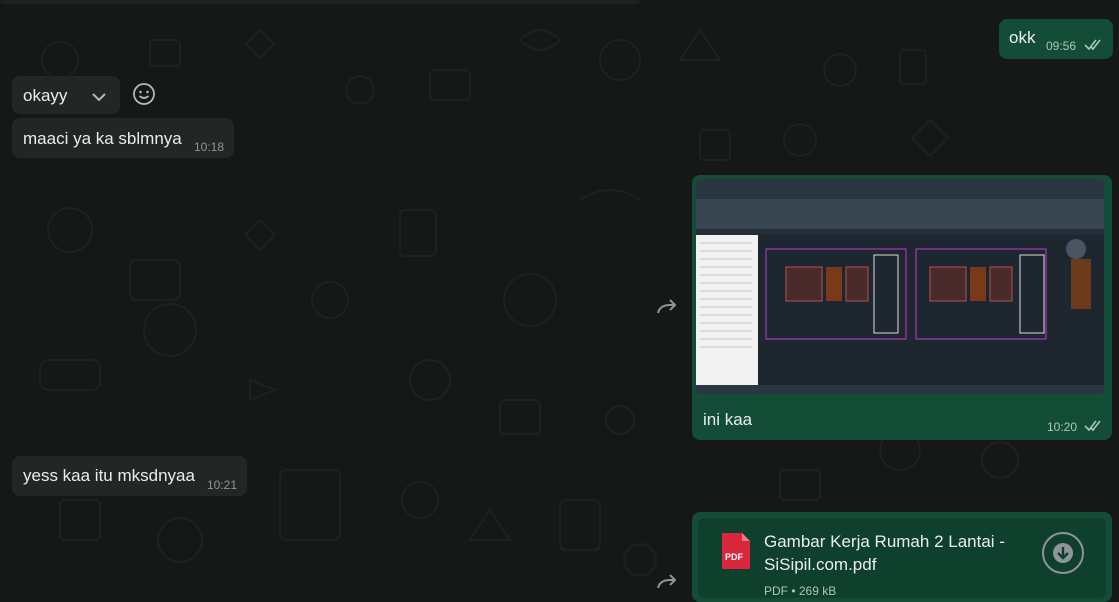  What do you see at coordinates (209, 147) in the screenshot?
I see `message-time: 10:18` at bounding box center [209, 147].